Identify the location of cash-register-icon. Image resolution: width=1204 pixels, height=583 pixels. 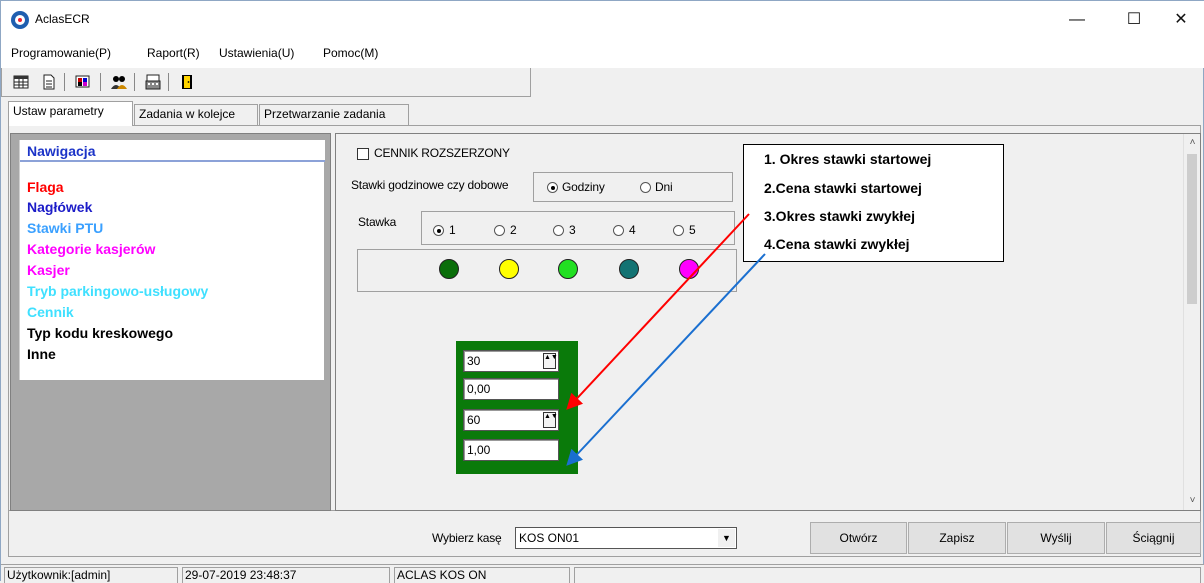
(153, 82).